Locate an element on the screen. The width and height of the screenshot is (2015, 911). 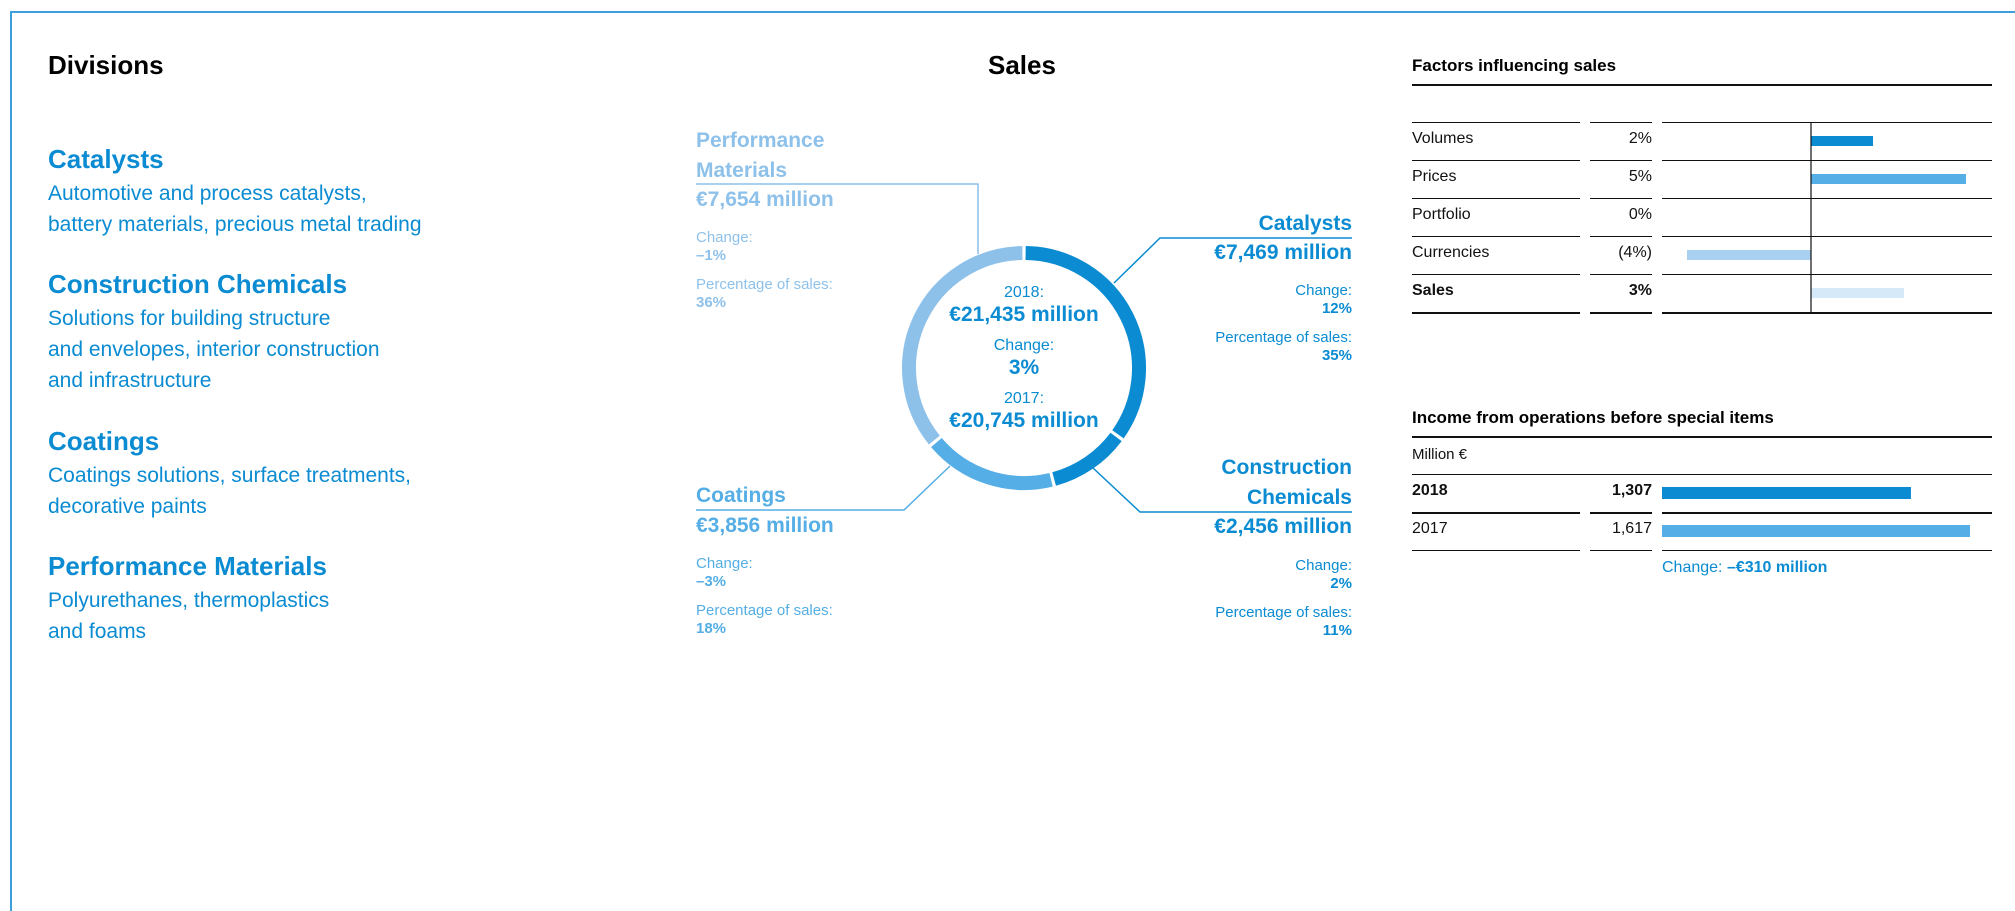
factor-label: Currencies is located at coordinates (1451, 252).